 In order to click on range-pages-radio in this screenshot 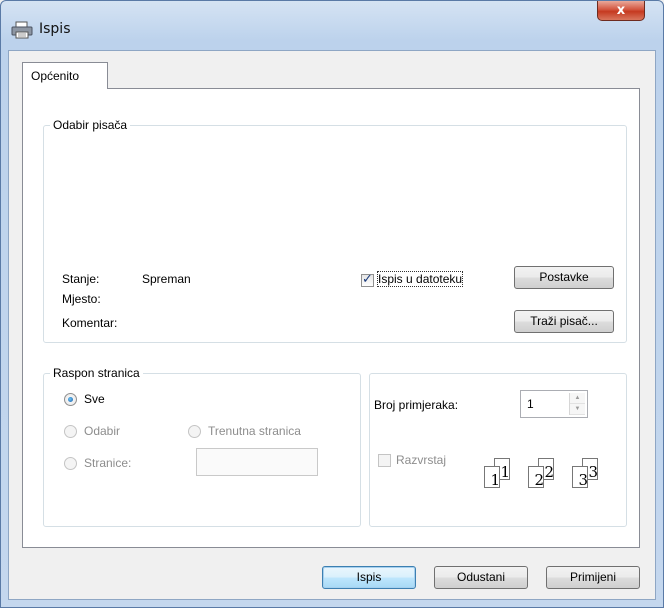, I will do `click(70, 463)`.